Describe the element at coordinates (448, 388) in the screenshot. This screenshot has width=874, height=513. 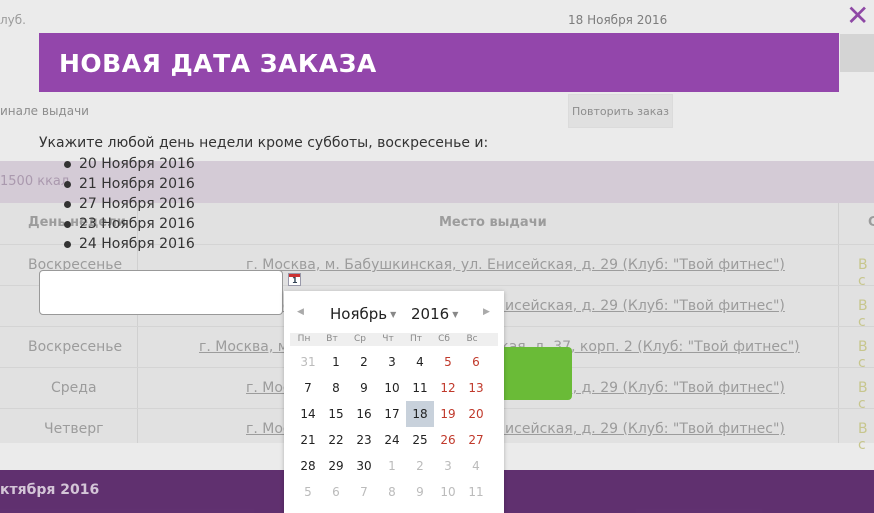
I see `calendar-day: 12` at that location.